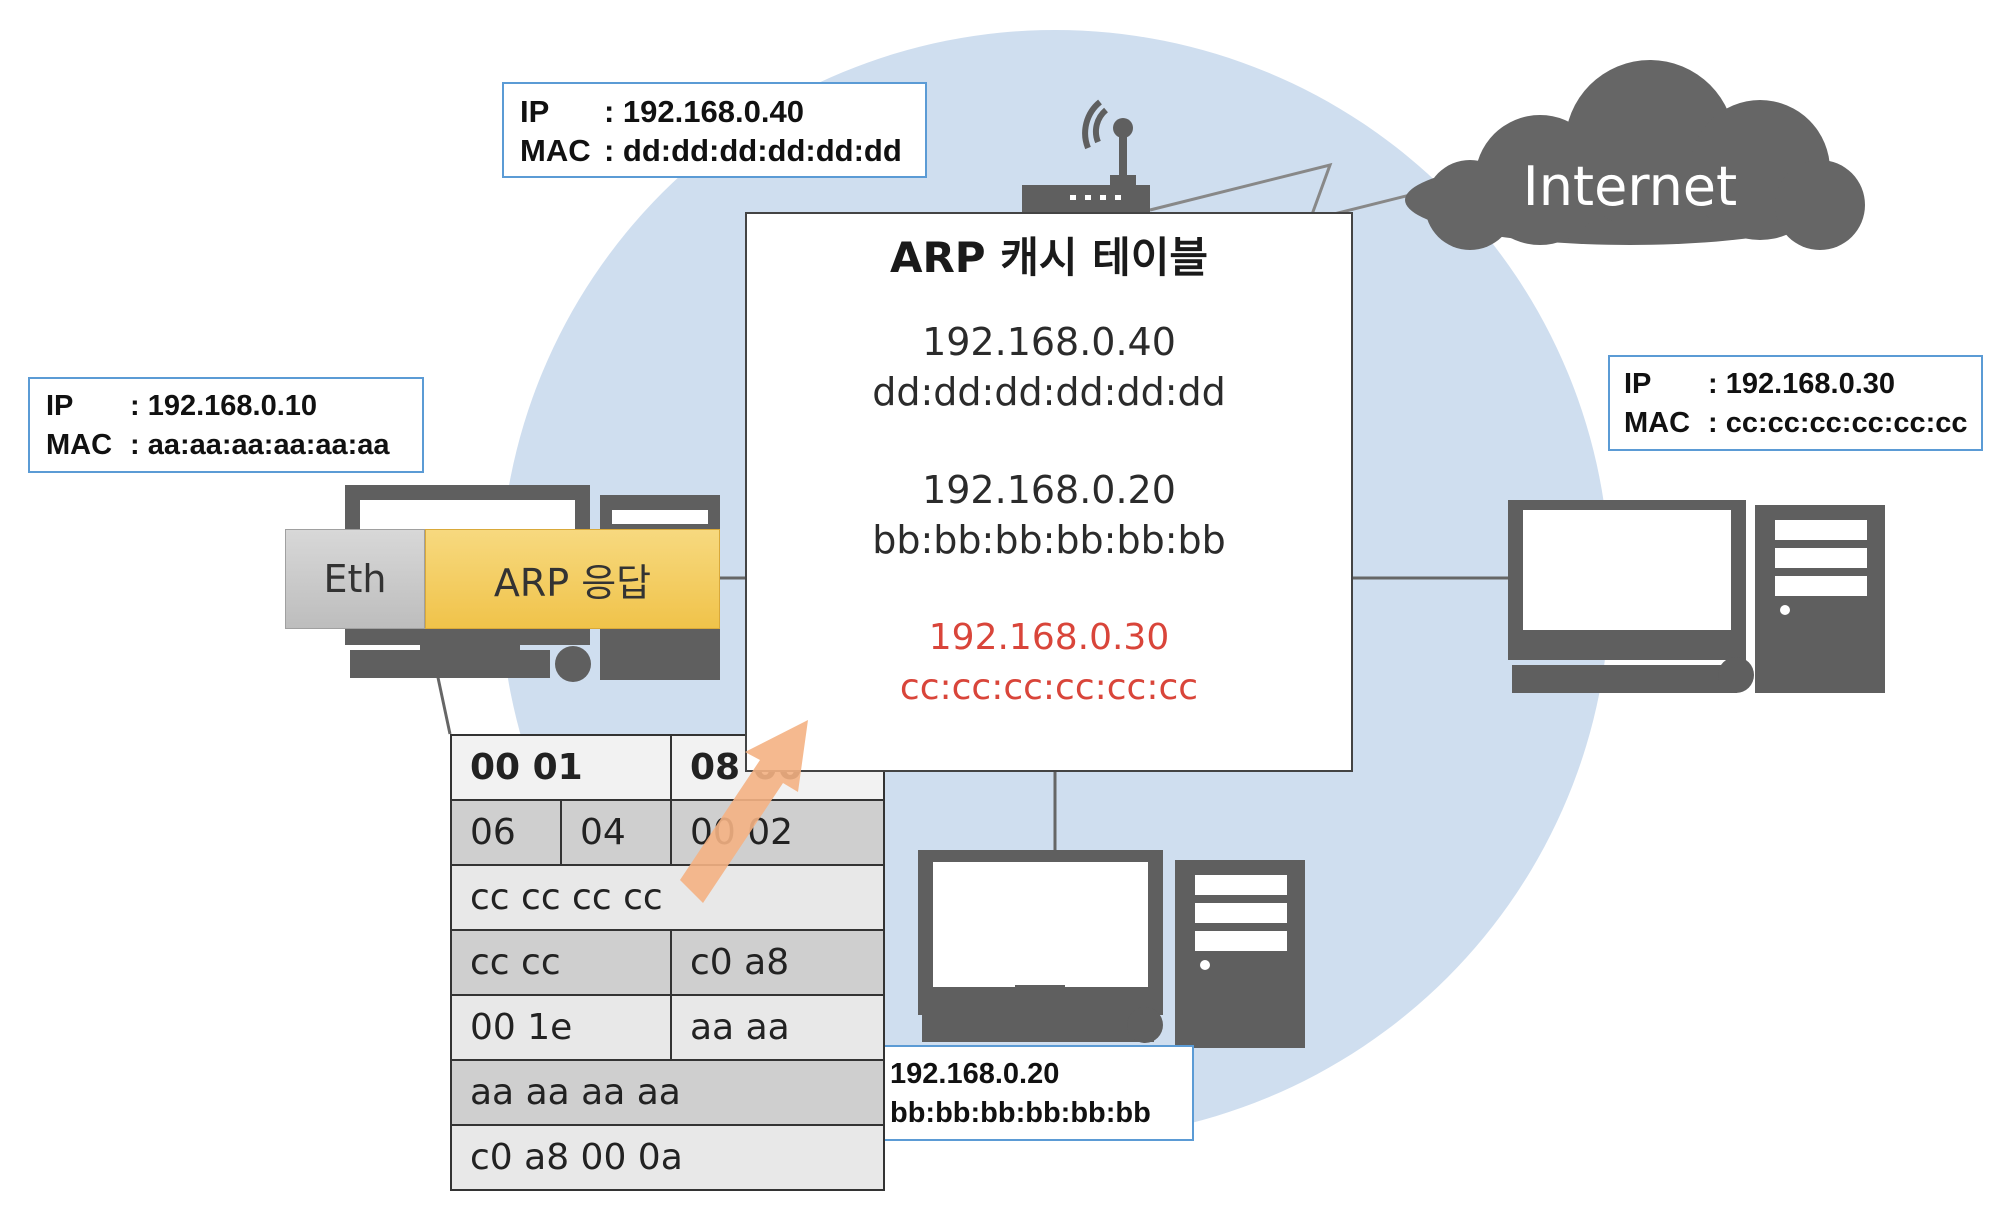 This screenshot has width=1990, height=1232. What do you see at coordinates (1038, 1093) in the screenshot?
I see `host-b-info-box: 192.168.0.20 bb:bb:bb:bb:bb:bb` at bounding box center [1038, 1093].